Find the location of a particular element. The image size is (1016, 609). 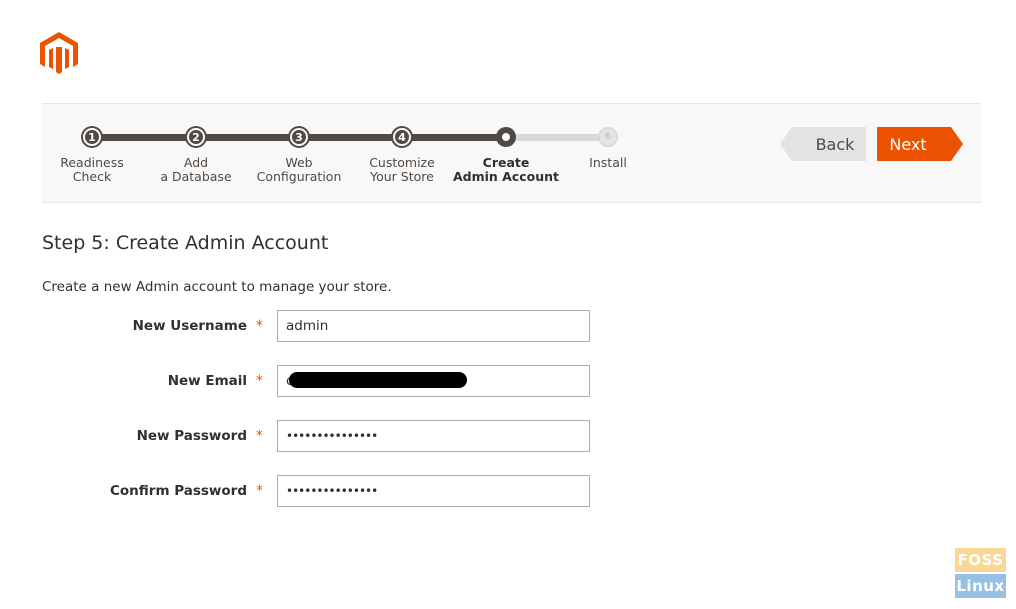

username-input is located at coordinates (433, 326).